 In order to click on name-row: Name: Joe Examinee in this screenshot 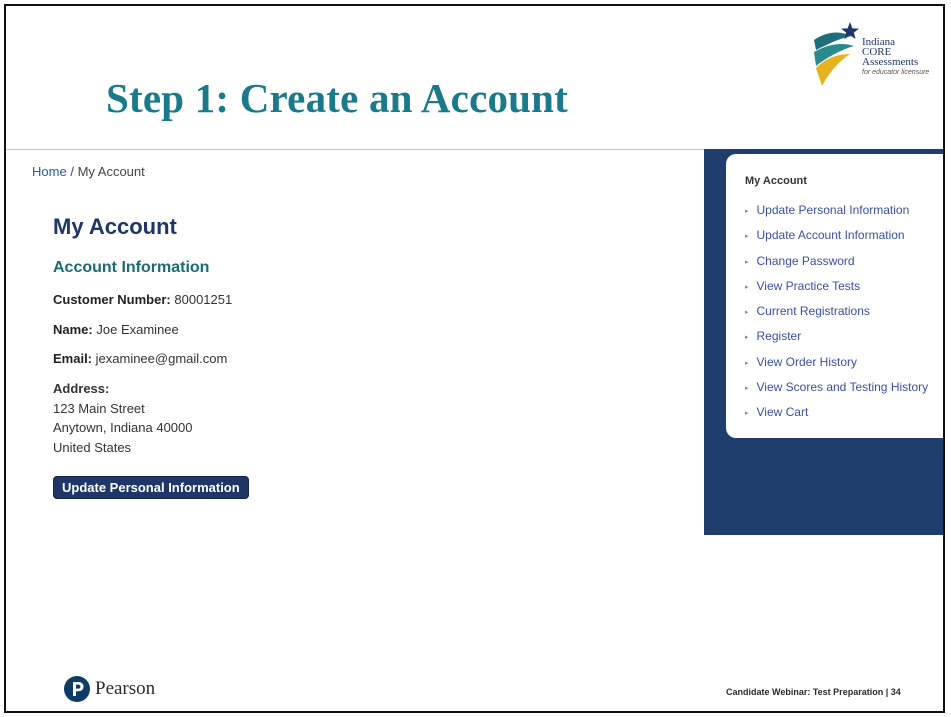, I will do `click(116, 329)`.